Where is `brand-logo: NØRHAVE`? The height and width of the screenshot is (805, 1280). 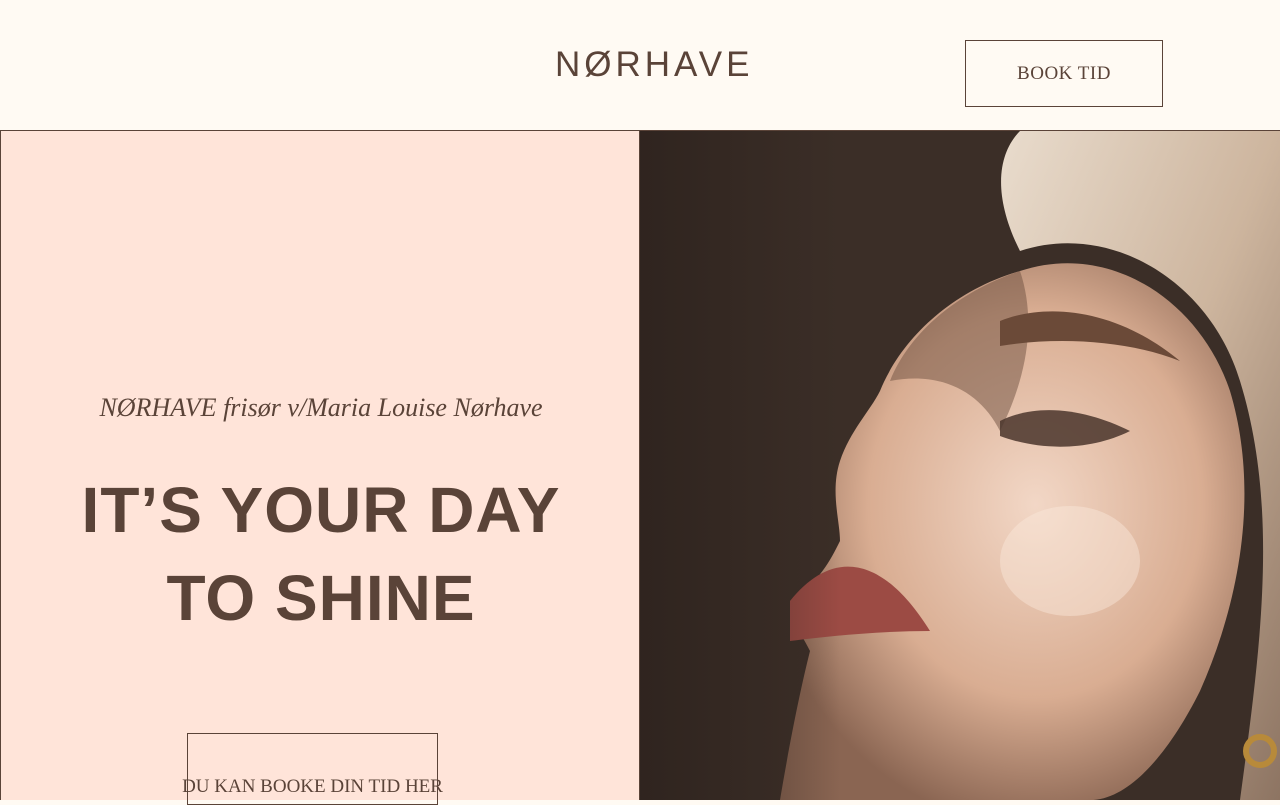 brand-logo: NØRHAVE is located at coordinates (655, 65).